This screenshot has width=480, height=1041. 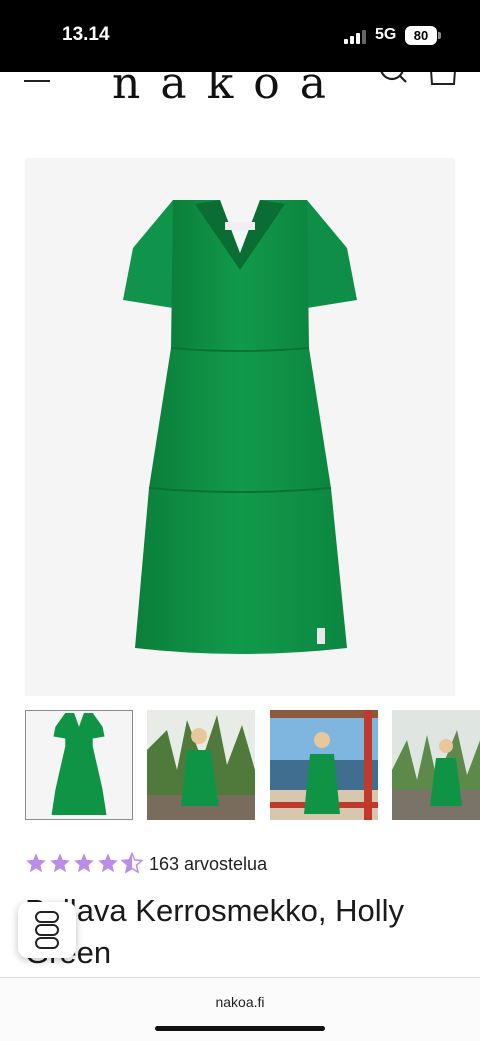 I want to click on signal-icon, so click(x=356, y=37).